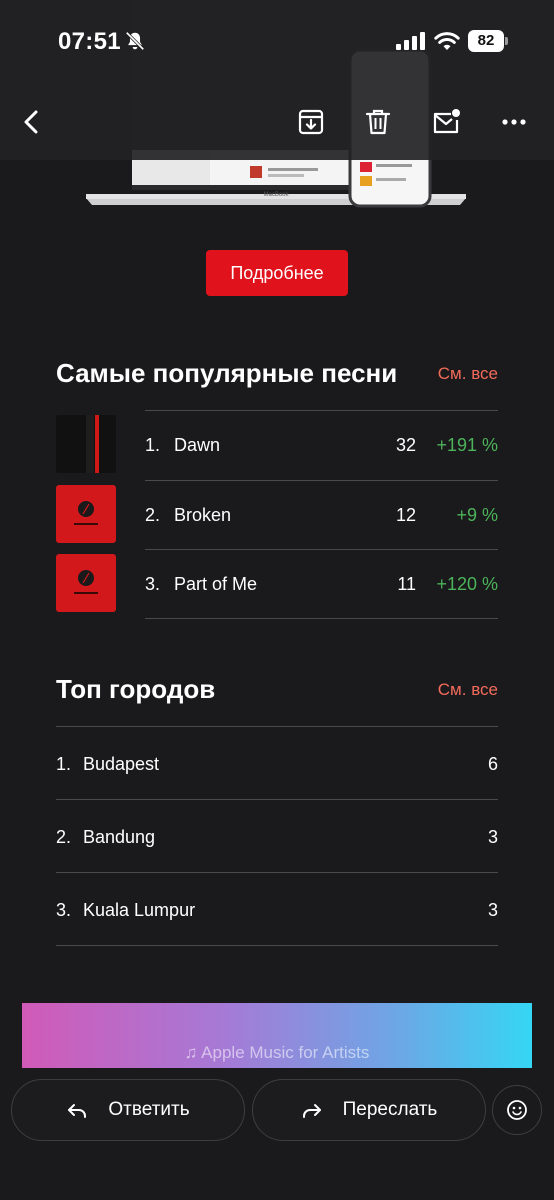 The width and height of the screenshot is (554, 1200). Describe the element at coordinates (139, 910) in the screenshot. I see `city-name: Kuala Lumpur` at that location.